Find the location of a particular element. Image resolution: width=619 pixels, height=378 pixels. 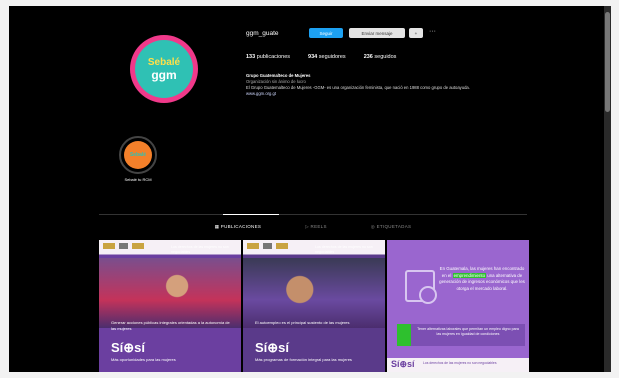

profile-tabs: ▦ PUBLICACIONES ▷ REELS ◎ ETIQUETADAS is located at coordinates (313, 227).